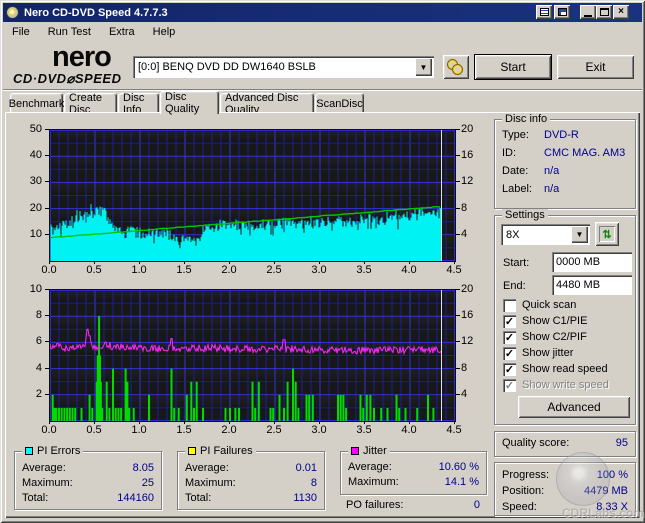 The image size is (645, 523). What do you see at coordinates (456, 67) in the screenshot?
I see `nero-discs-button` at bounding box center [456, 67].